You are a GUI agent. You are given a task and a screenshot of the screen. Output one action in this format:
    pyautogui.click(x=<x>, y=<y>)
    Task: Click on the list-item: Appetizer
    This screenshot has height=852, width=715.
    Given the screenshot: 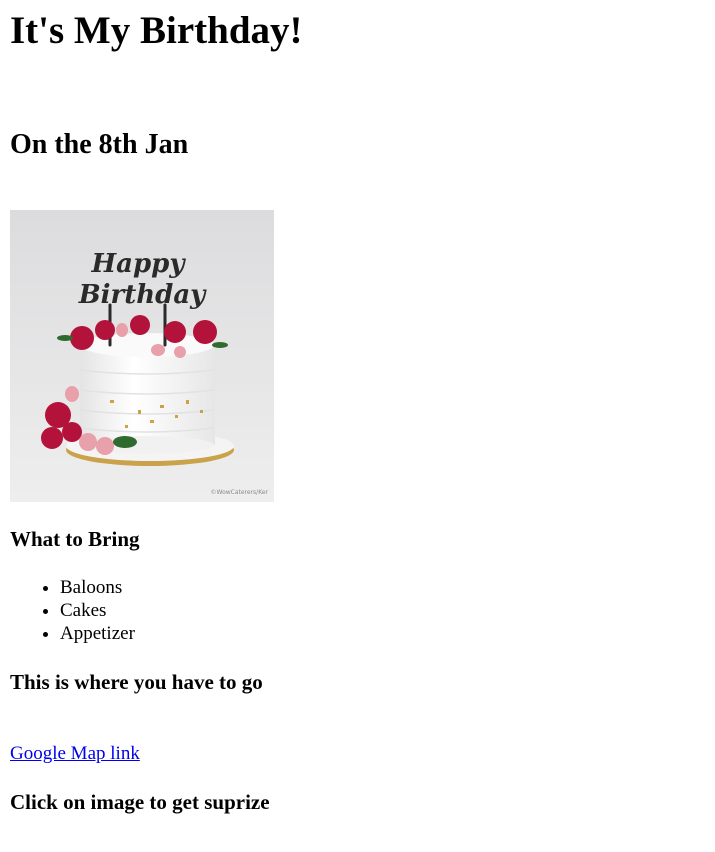 What is the action you would take?
    pyautogui.click(x=97, y=633)
    